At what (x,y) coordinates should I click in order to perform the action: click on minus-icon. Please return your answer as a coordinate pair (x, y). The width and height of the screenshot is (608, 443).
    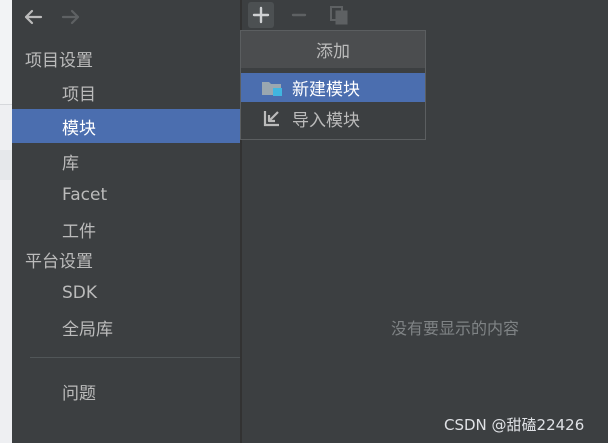
    Looking at the image, I should click on (299, 15).